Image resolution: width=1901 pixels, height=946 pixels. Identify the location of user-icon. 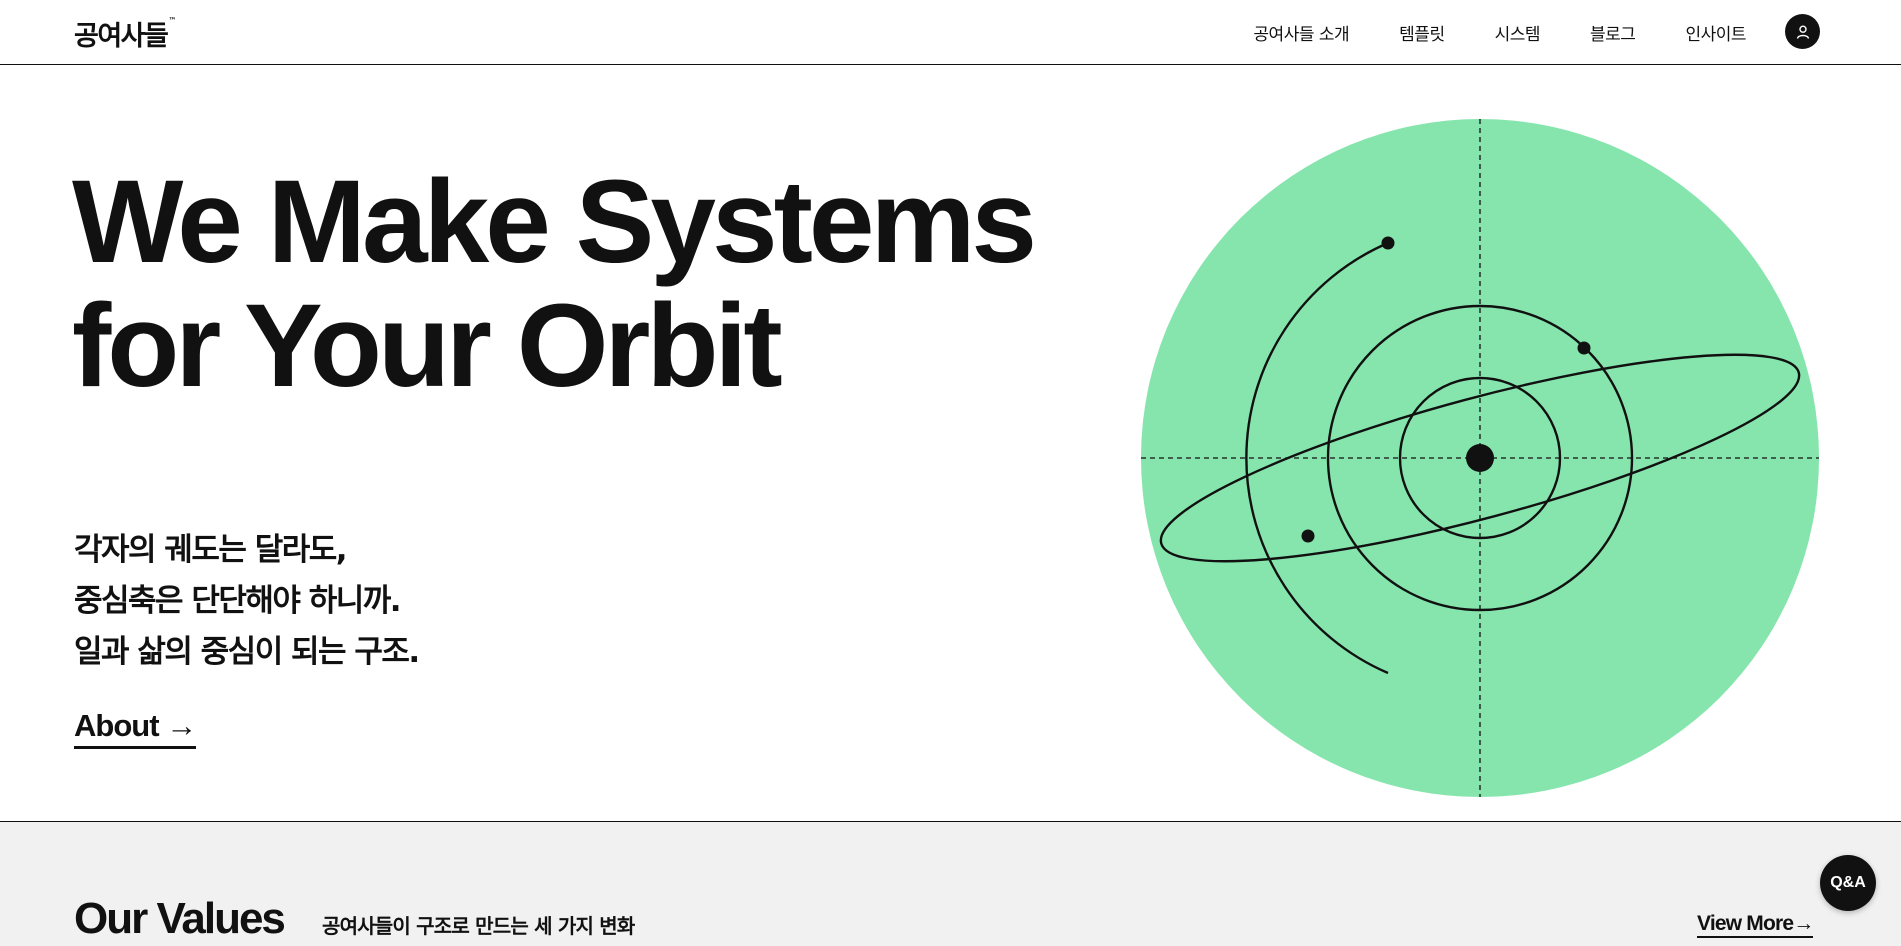
(1802, 31).